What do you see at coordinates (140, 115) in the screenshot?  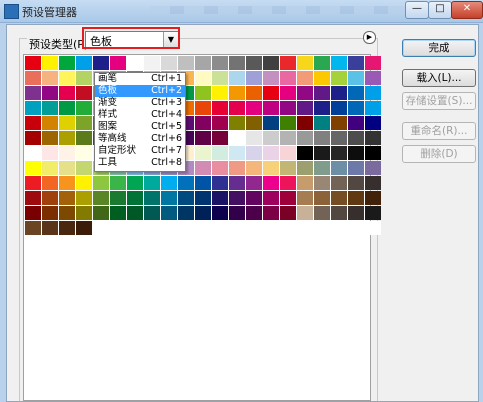 I see `dropdown-item: 样式 Ctrl+4` at bounding box center [140, 115].